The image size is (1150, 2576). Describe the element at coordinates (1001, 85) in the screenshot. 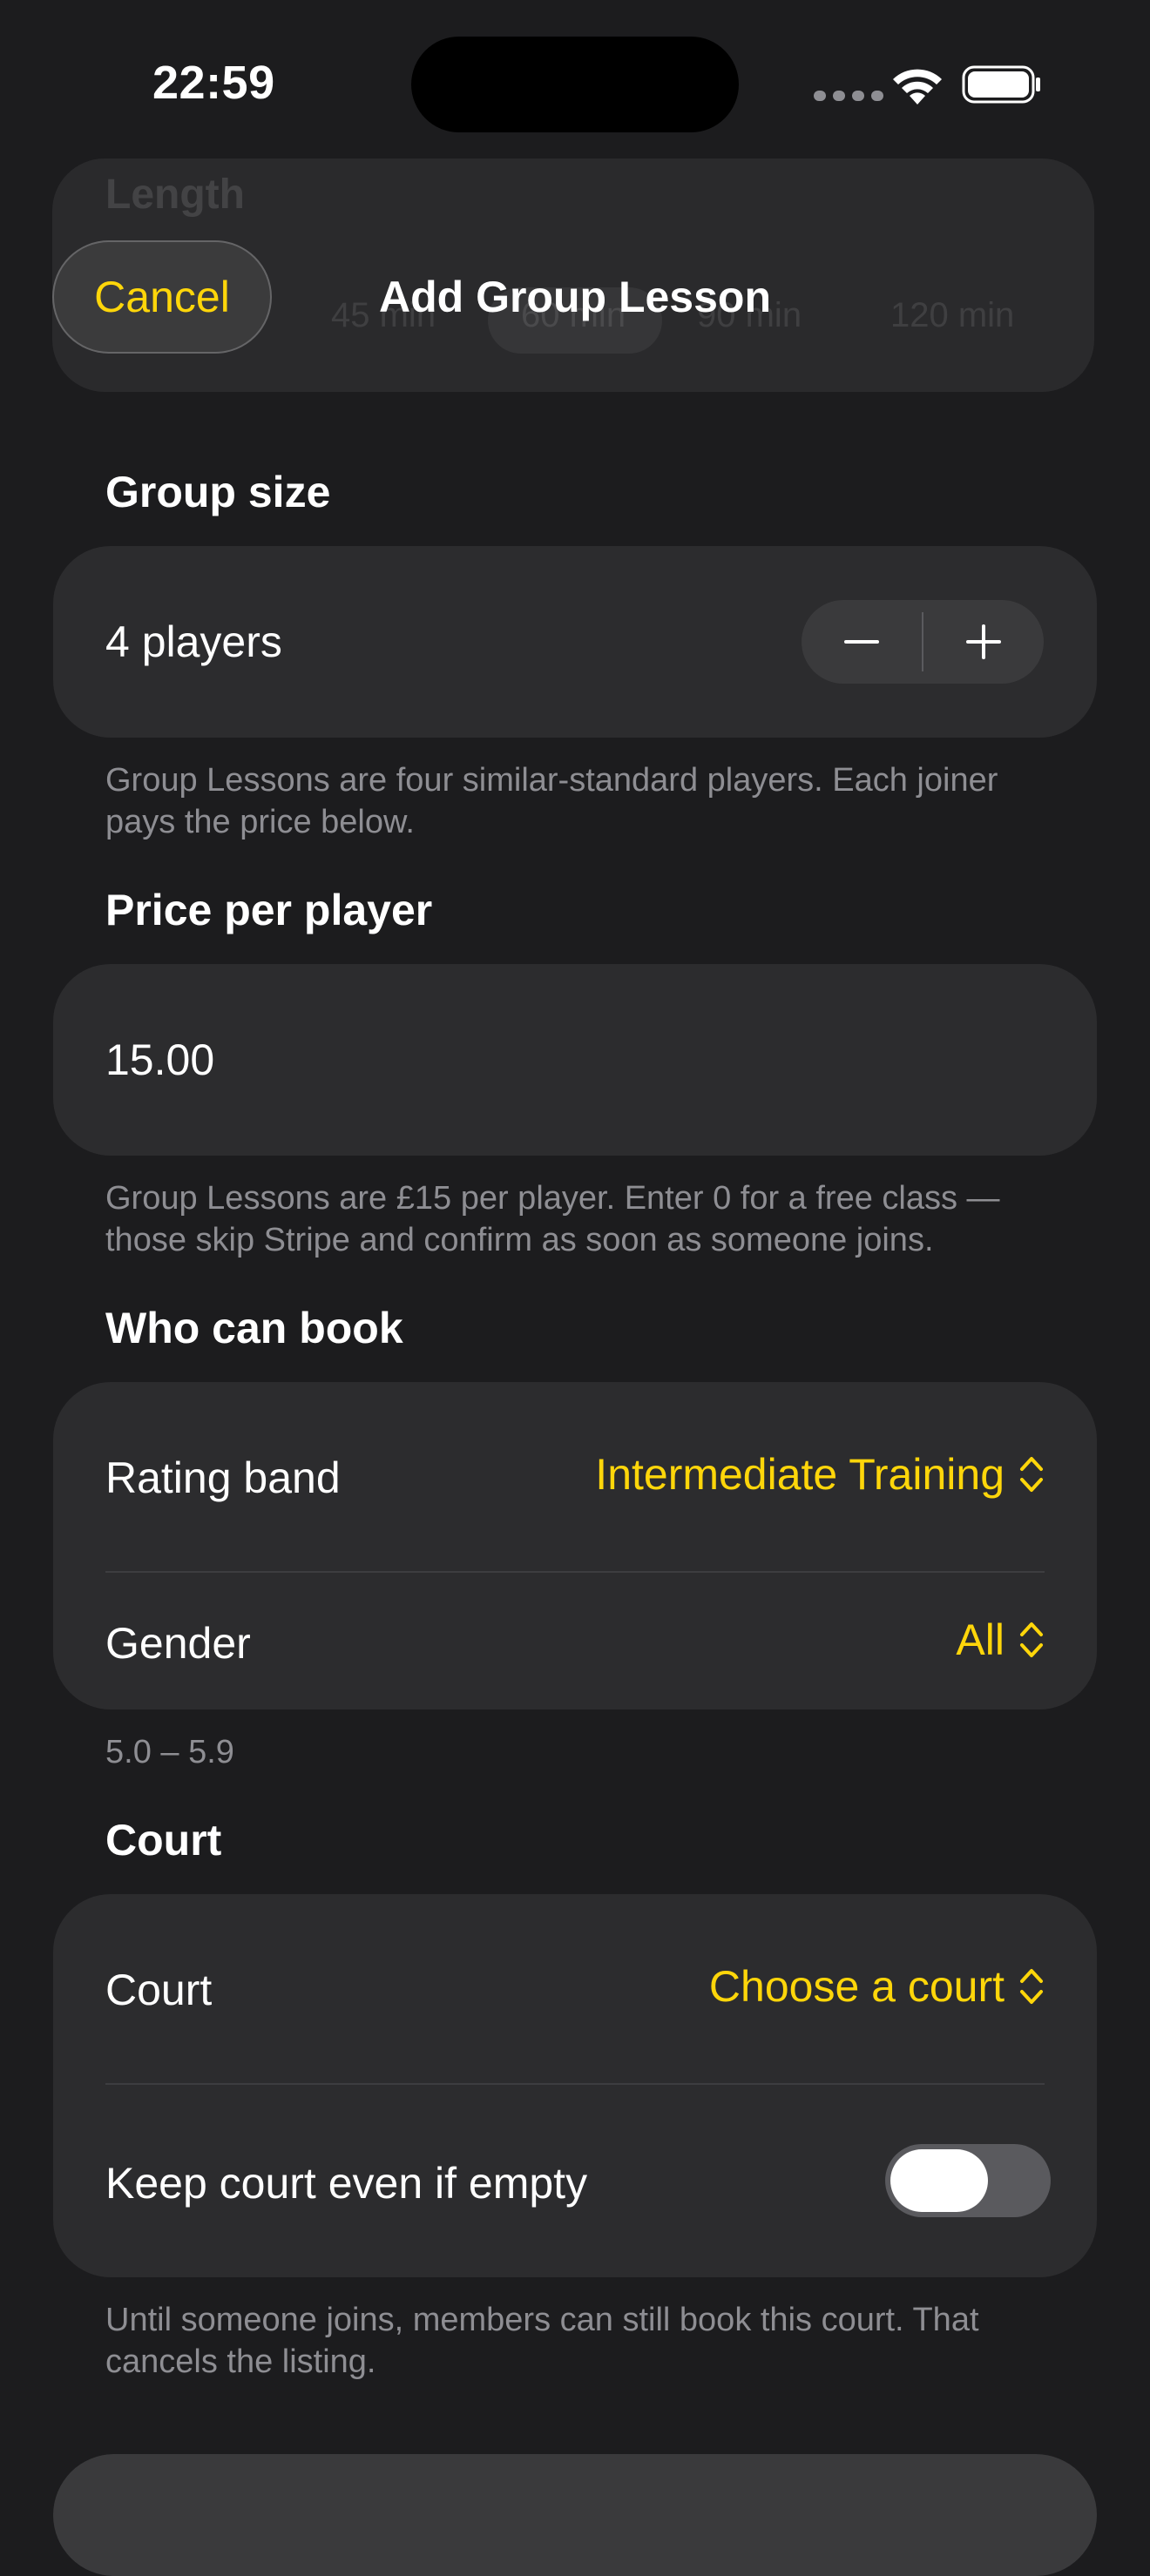

I see `battery-icon` at that location.